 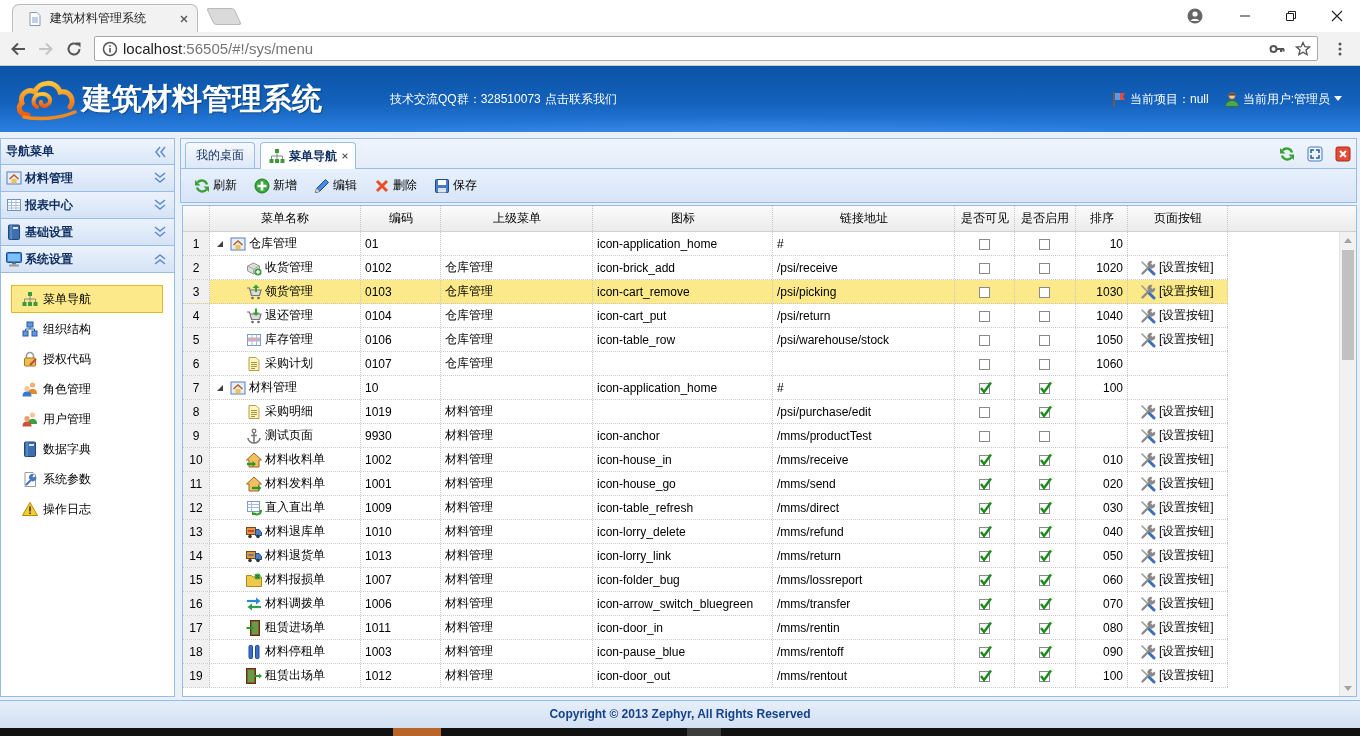 I want to click on star-icon, so click(x=1303, y=48).